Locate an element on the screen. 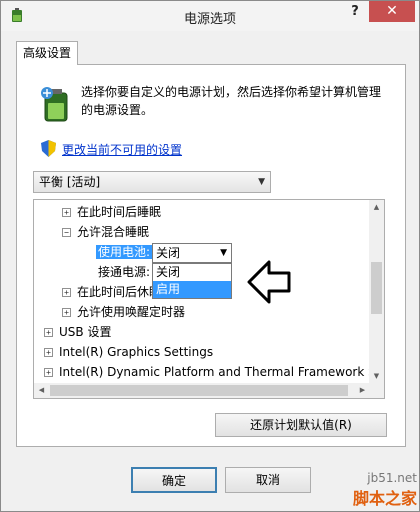  tree-item-plugged-in: 接通电源: is located at coordinates (124, 272).